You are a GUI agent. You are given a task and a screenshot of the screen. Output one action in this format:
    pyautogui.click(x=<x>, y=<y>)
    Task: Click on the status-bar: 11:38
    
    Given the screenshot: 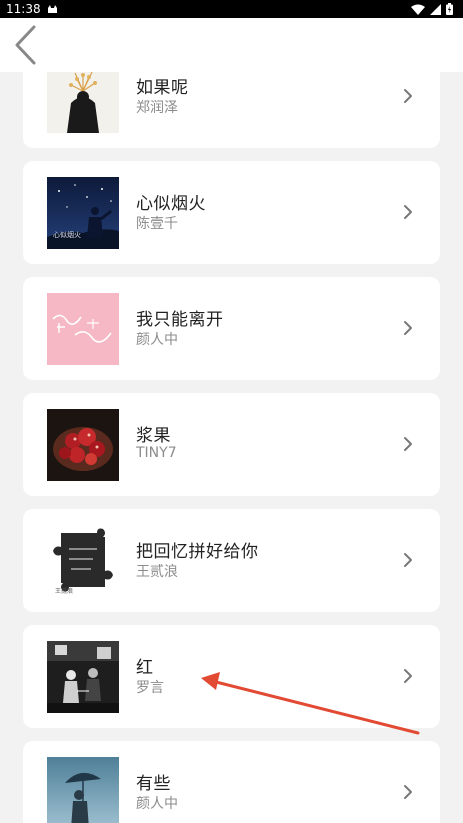 What is the action you would take?
    pyautogui.click(x=231, y=9)
    